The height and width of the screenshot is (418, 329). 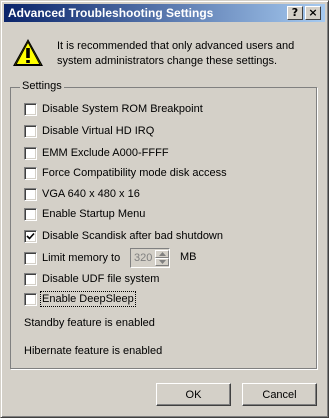 I want to click on standby-status: Standby feature is enabled, so click(x=89, y=323).